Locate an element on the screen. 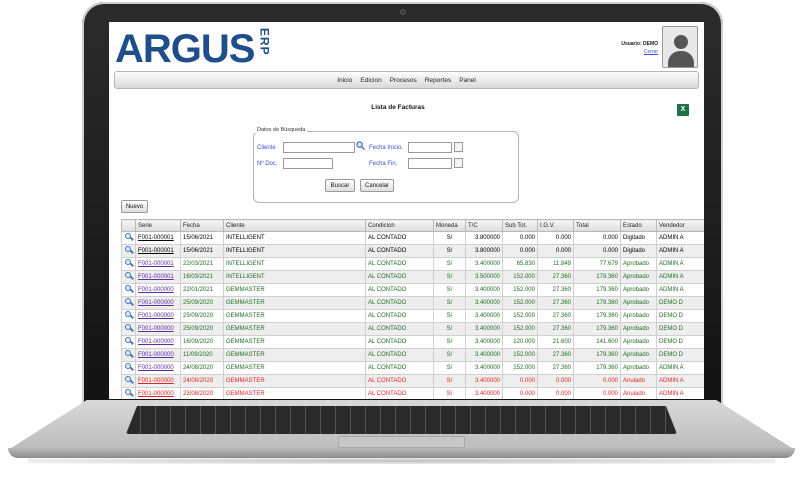 This screenshot has width=803, height=484. nuevo-button: Nuevo is located at coordinates (134, 206).